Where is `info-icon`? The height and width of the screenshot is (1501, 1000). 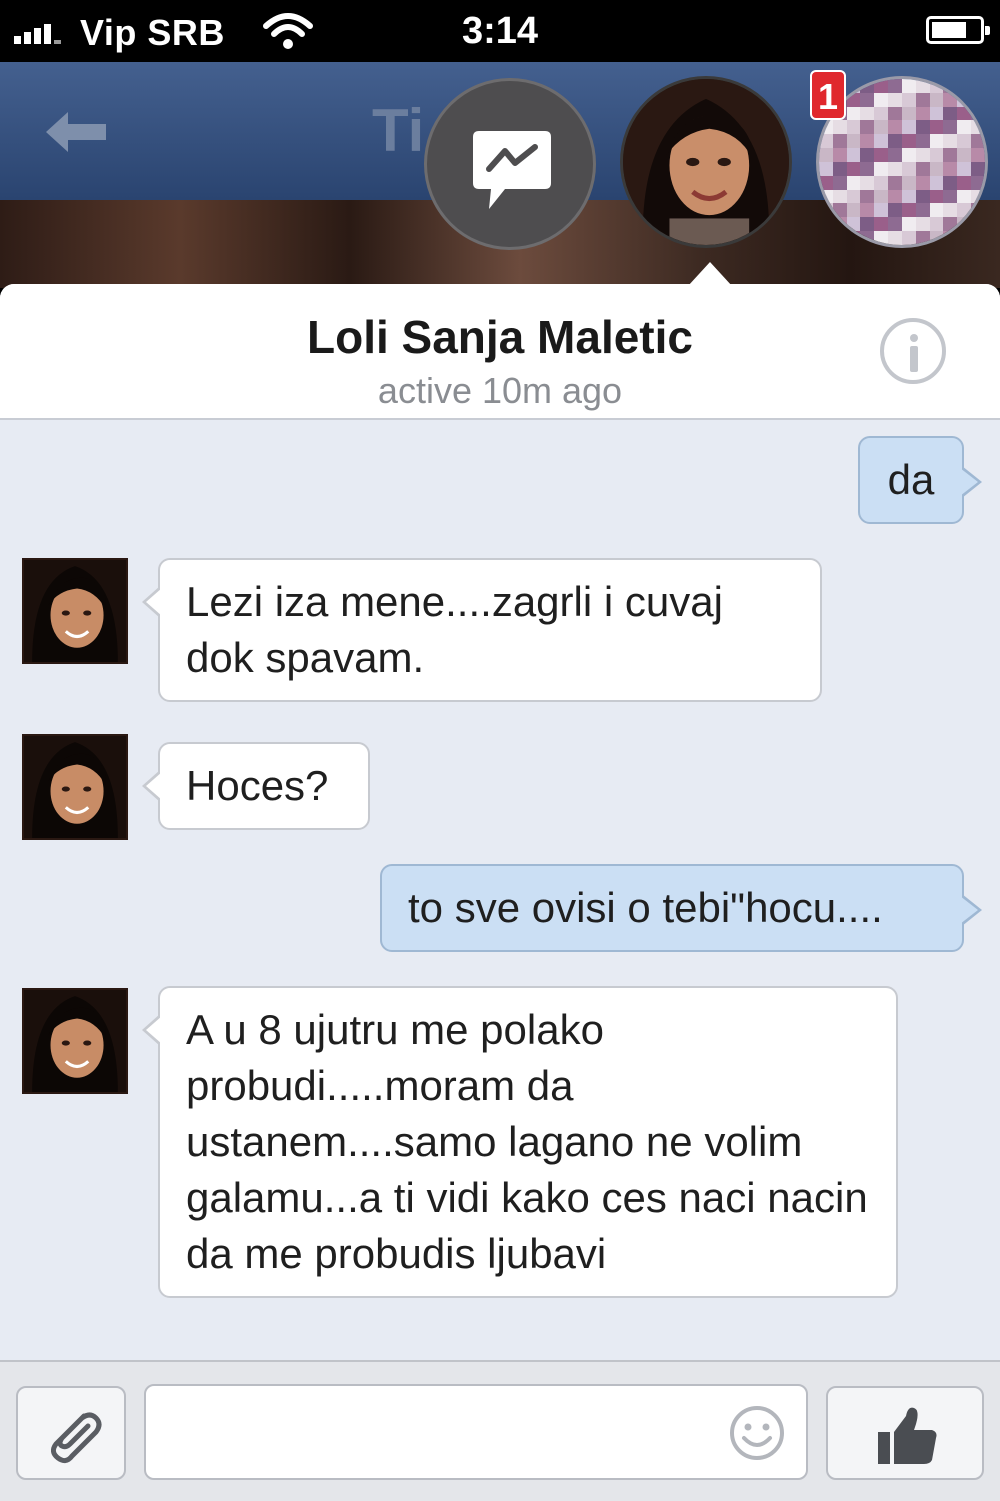
info-icon is located at coordinates (913, 351).